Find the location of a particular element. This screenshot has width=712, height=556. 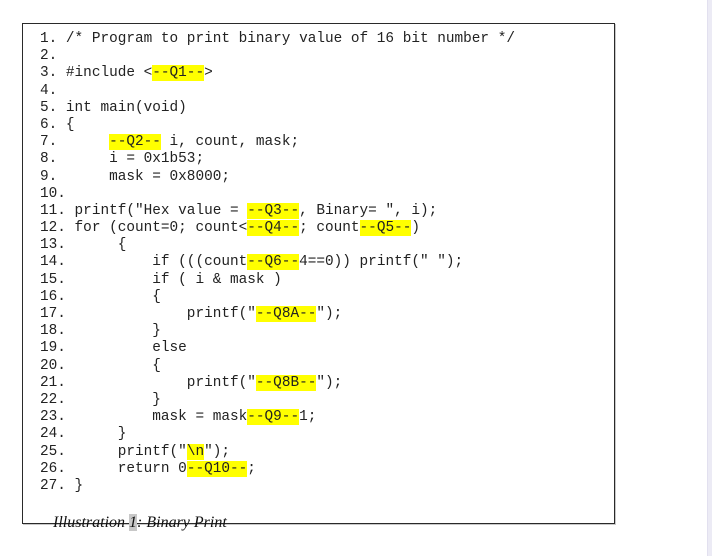

code-text: 11. printf("Hex value = is located at coordinates (144, 210).